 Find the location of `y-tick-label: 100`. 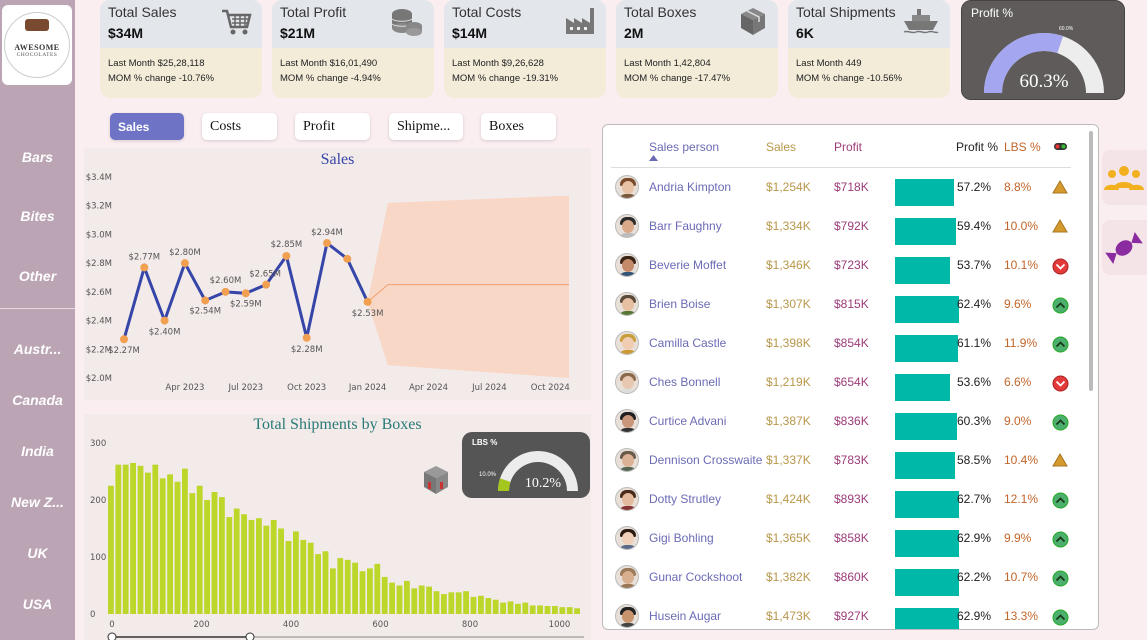

y-tick-label: 100 is located at coordinates (98, 558).